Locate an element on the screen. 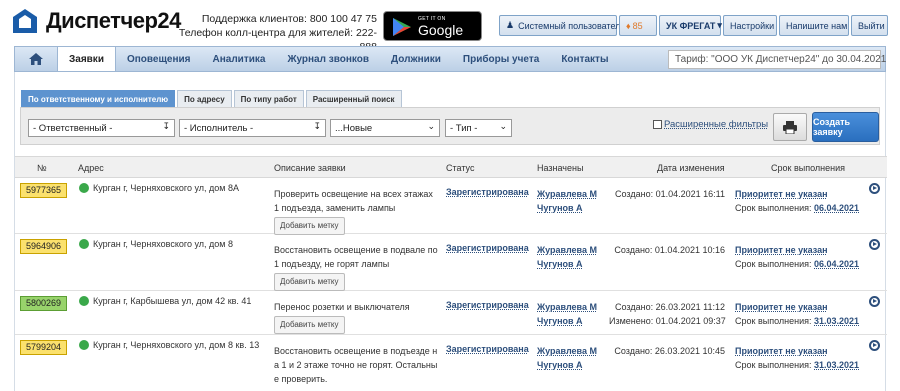 The image size is (900, 391). create-request-button: Создать заявку is located at coordinates (845, 127).